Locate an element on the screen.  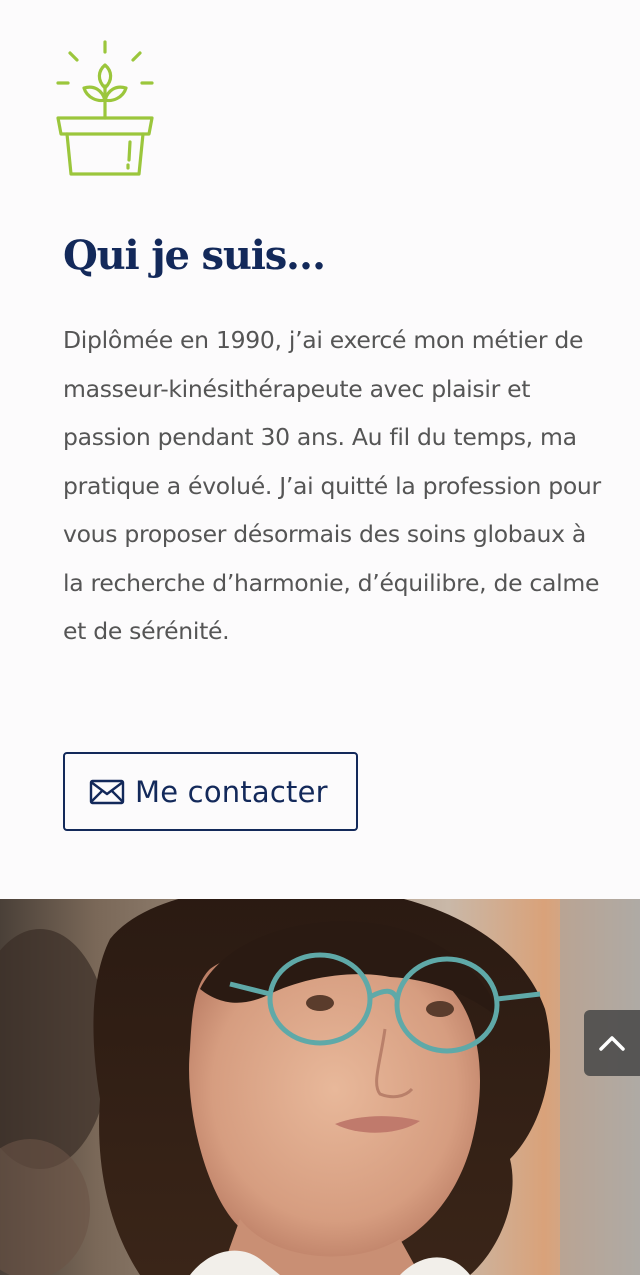
plant-pot-icon is located at coordinates (105, 108).